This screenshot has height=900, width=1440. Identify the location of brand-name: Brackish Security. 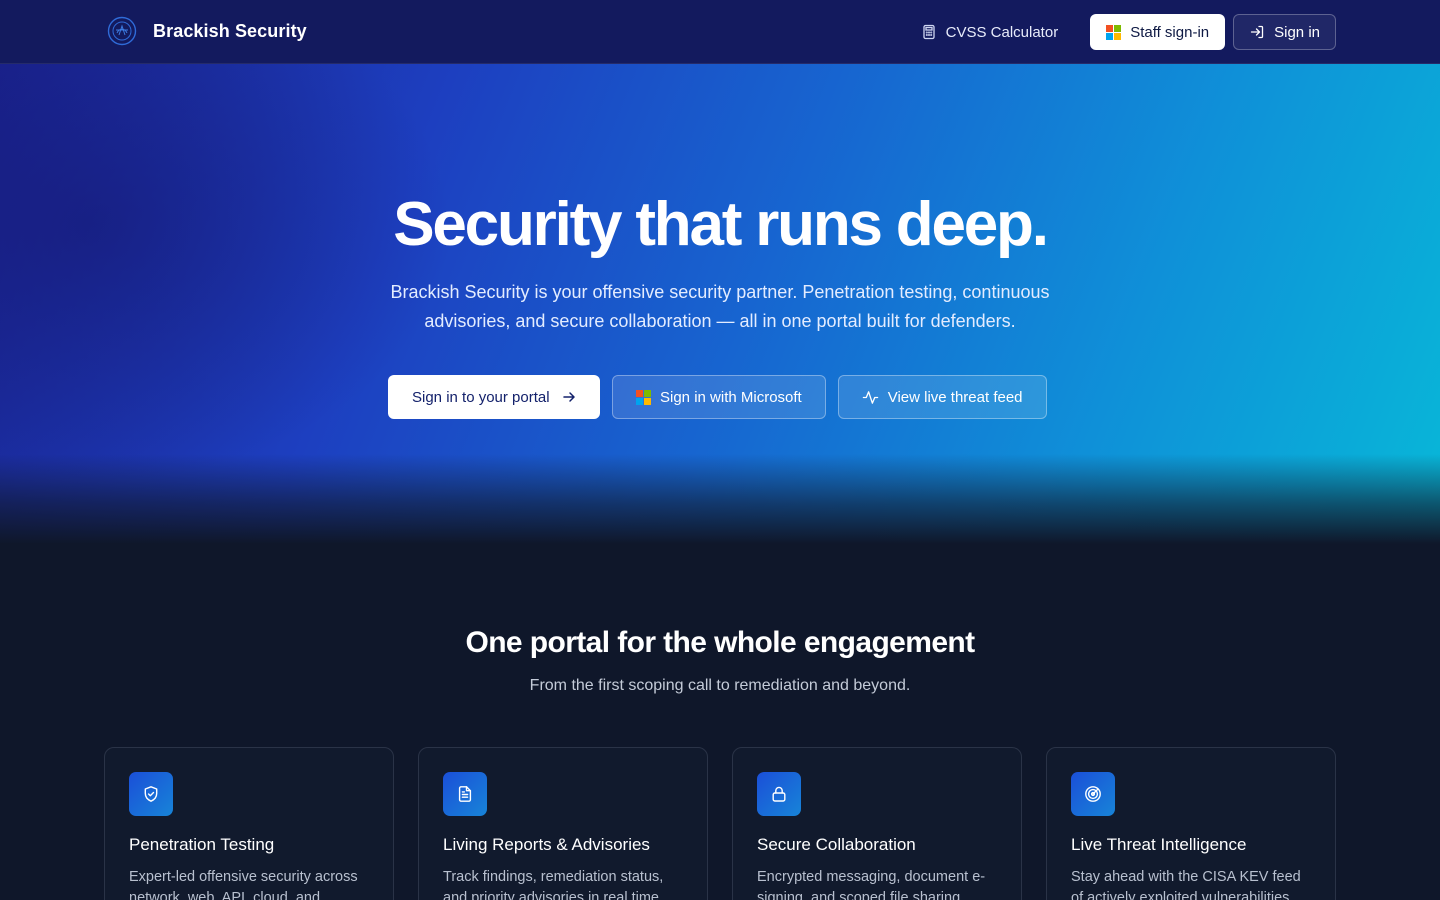
(230, 30).